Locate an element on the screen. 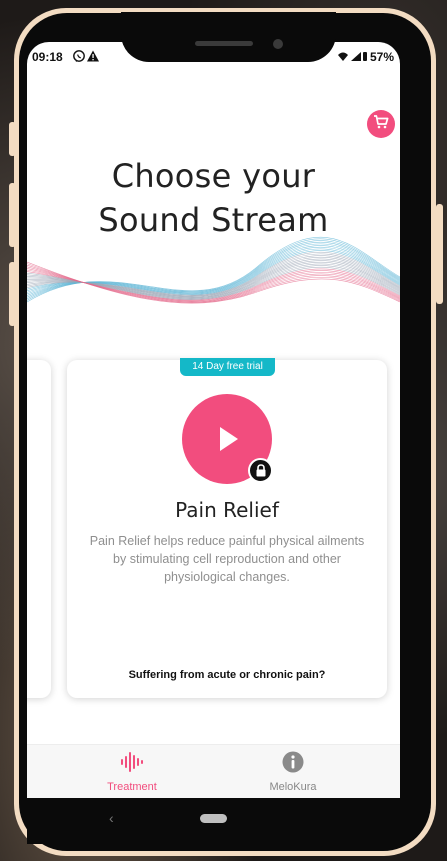 The width and height of the screenshot is (447, 861). phone-notch is located at coordinates (228, 37).